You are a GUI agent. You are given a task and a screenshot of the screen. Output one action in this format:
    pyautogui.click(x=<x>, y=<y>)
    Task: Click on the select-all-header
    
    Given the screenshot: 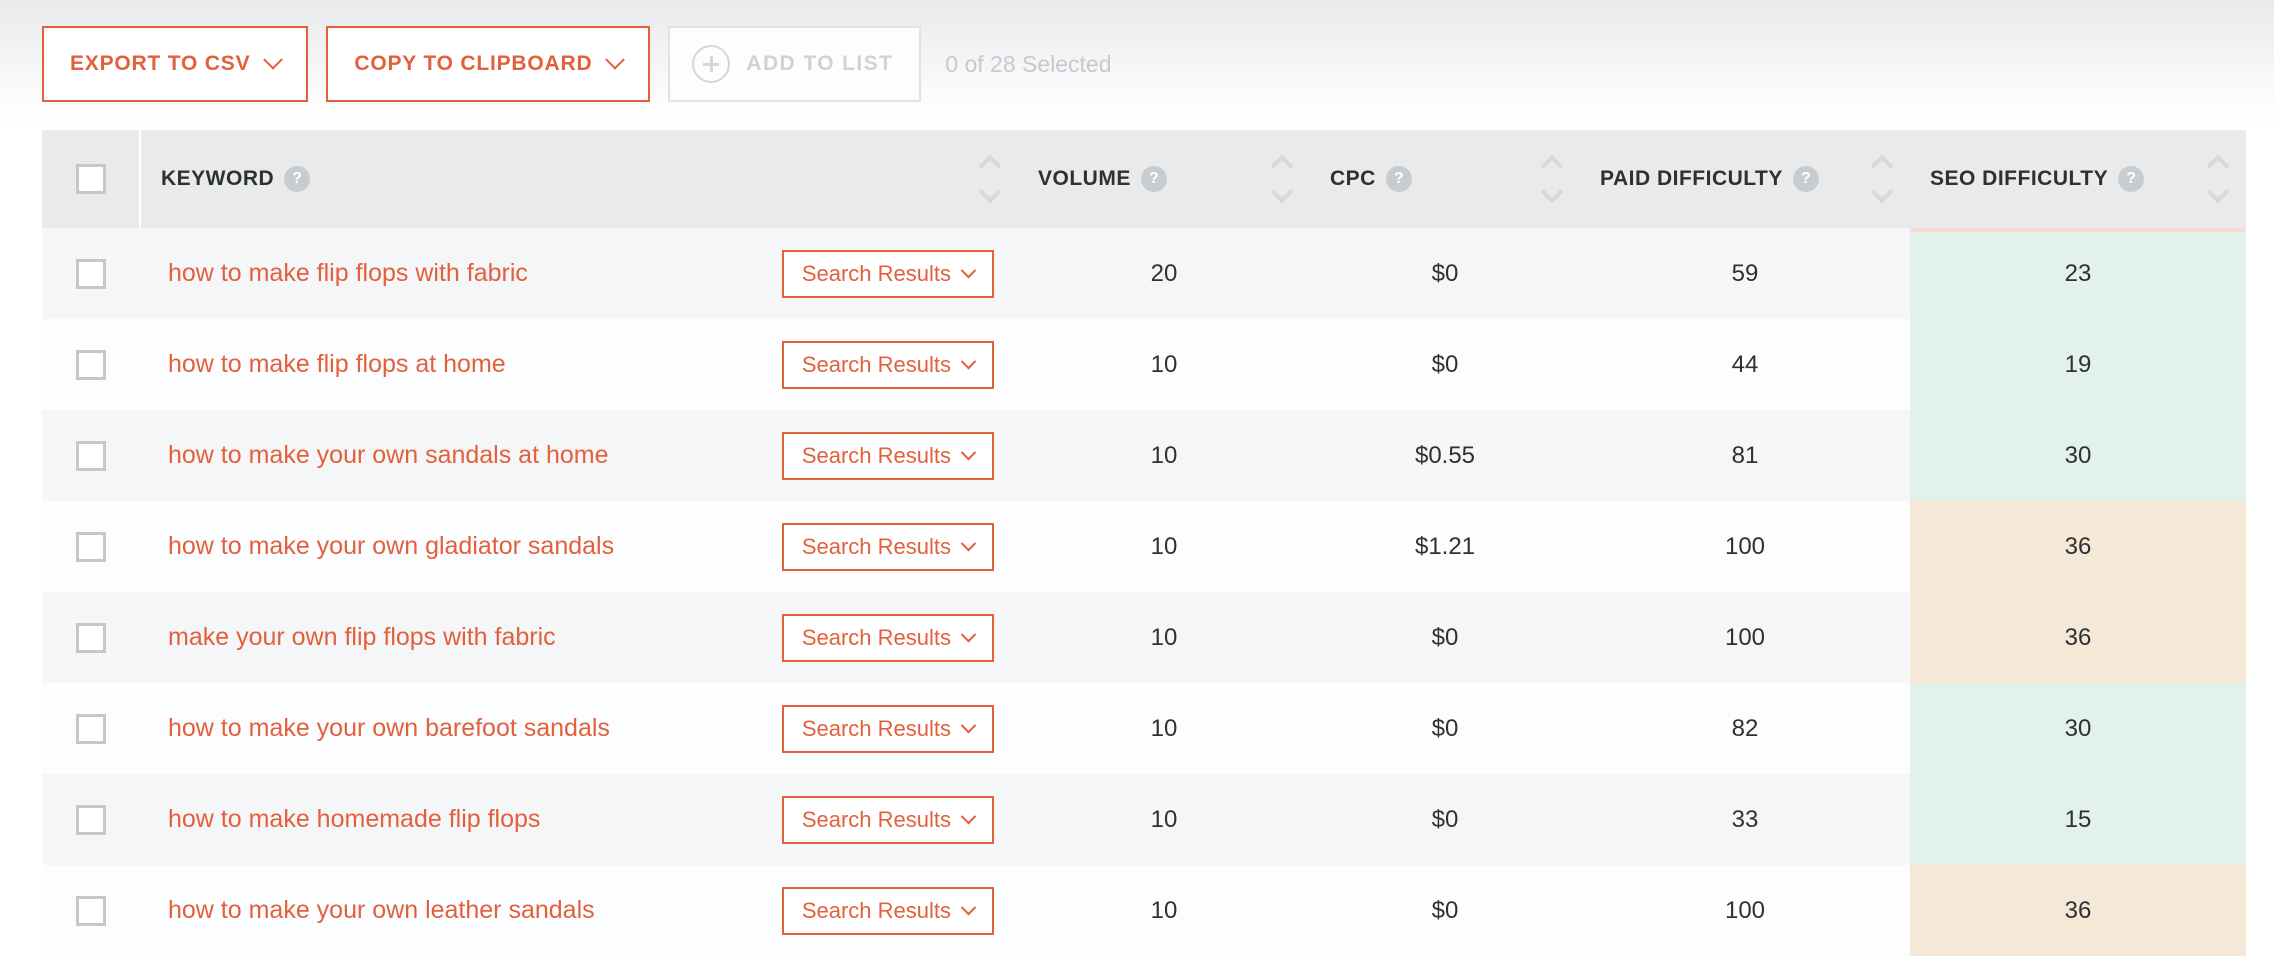 What is the action you would take?
    pyautogui.click(x=91, y=179)
    